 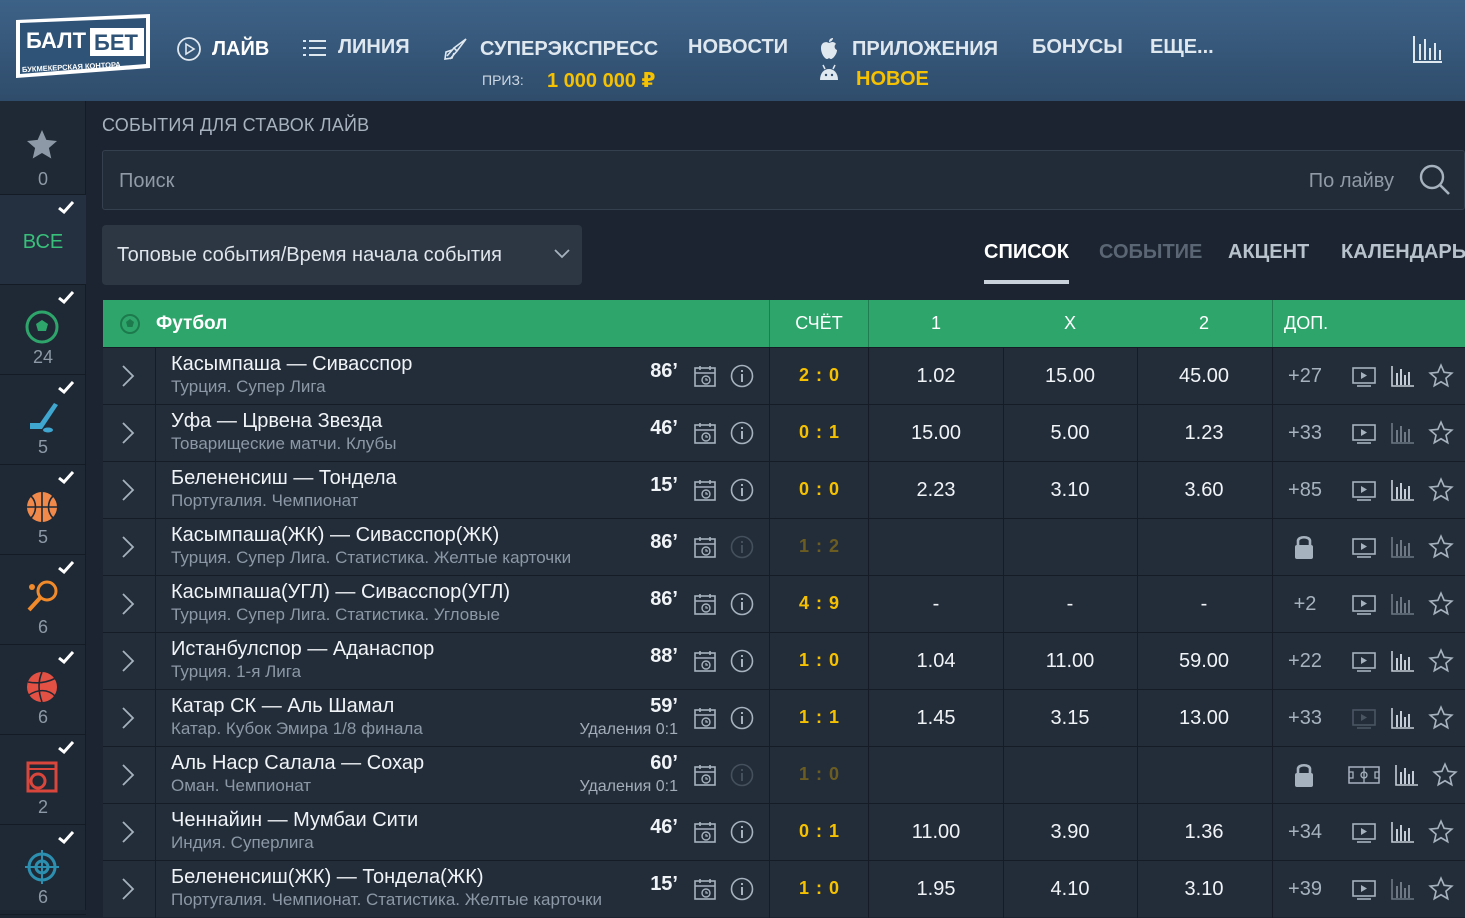 What do you see at coordinates (43, 690) in the screenshot?
I see `sidebar-sport-volleyball: 6` at bounding box center [43, 690].